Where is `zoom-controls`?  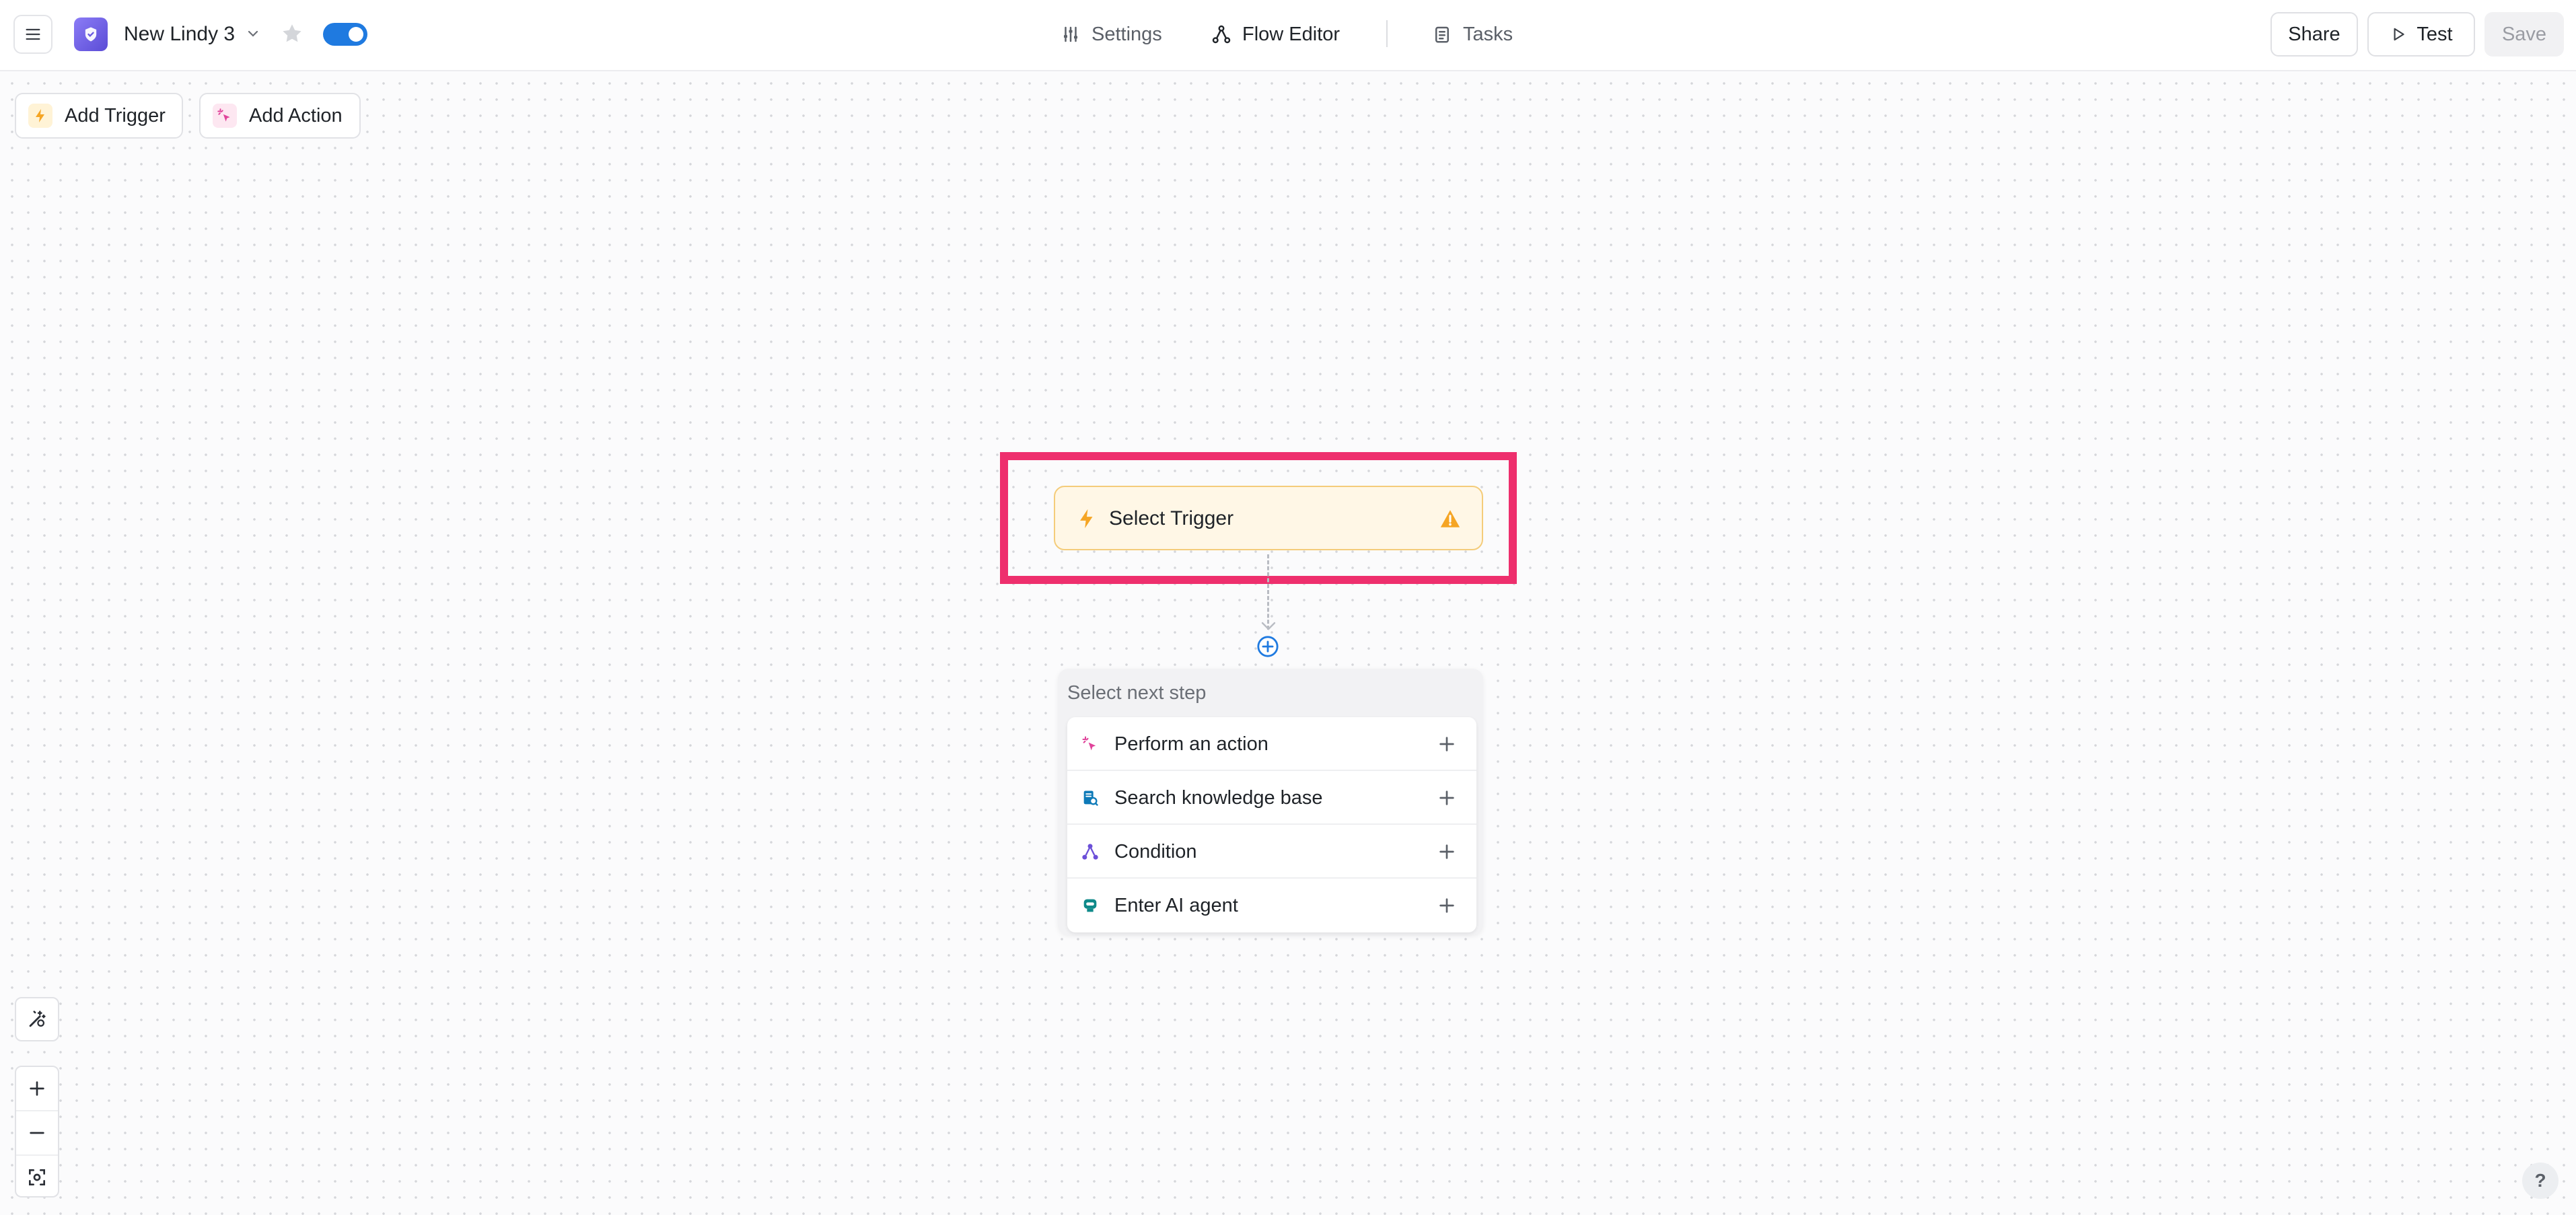 zoom-controls is located at coordinates (37, 1132).